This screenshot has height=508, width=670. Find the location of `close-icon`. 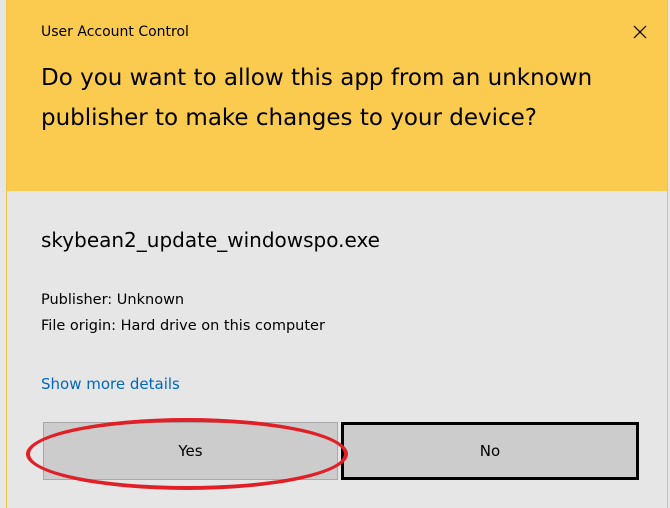

close-icon is located at coordinates (640, 32).